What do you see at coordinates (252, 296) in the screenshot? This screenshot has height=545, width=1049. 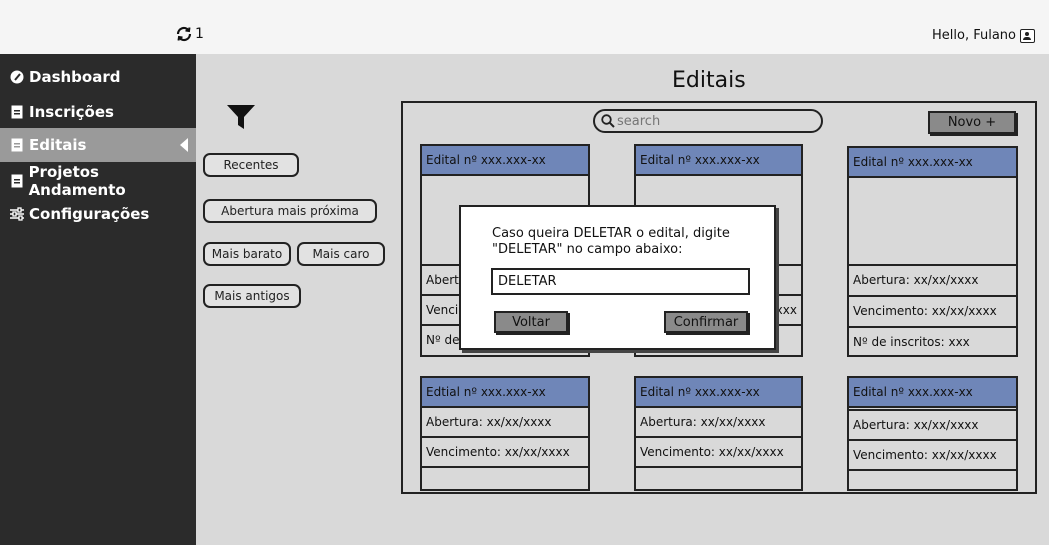 I see `filter-mais-antigos-button: Mais antigos` at bounding box center [252, 296].